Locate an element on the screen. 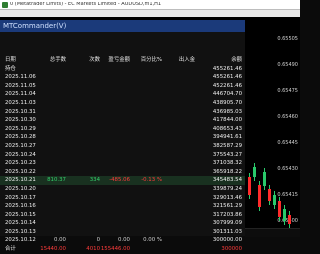  cell-date: 2025.10.31 is located at coordinates (20, 111).